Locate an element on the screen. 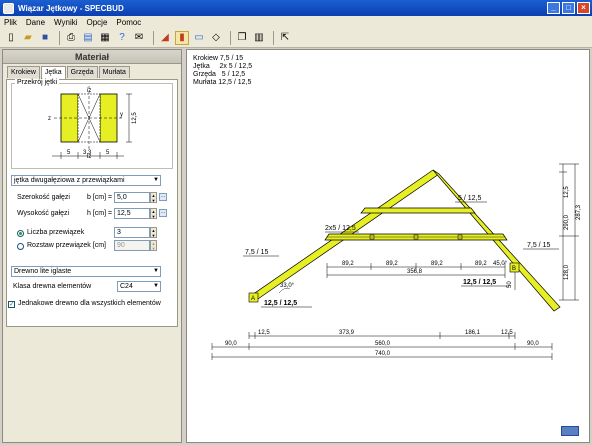 This screenshot has width=592, height=445. dim-bottom2-a: 90,0 is located at coordinates (231, 344).